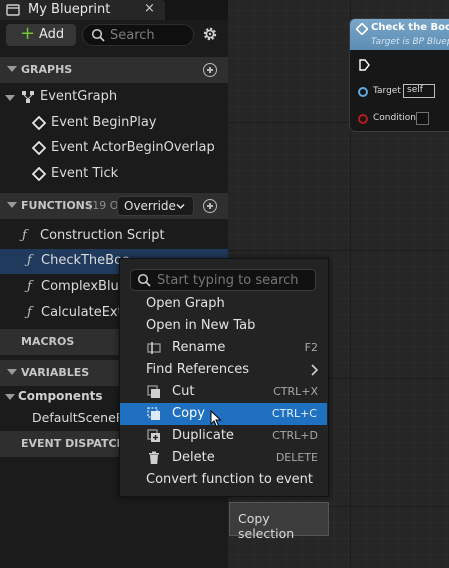 The width and height of the screenshot is (449, 568). What do you see at coordinates (193, 457) in the screenshot?
I see `menu-item-label: Delete` at bounding box center [193, 457].